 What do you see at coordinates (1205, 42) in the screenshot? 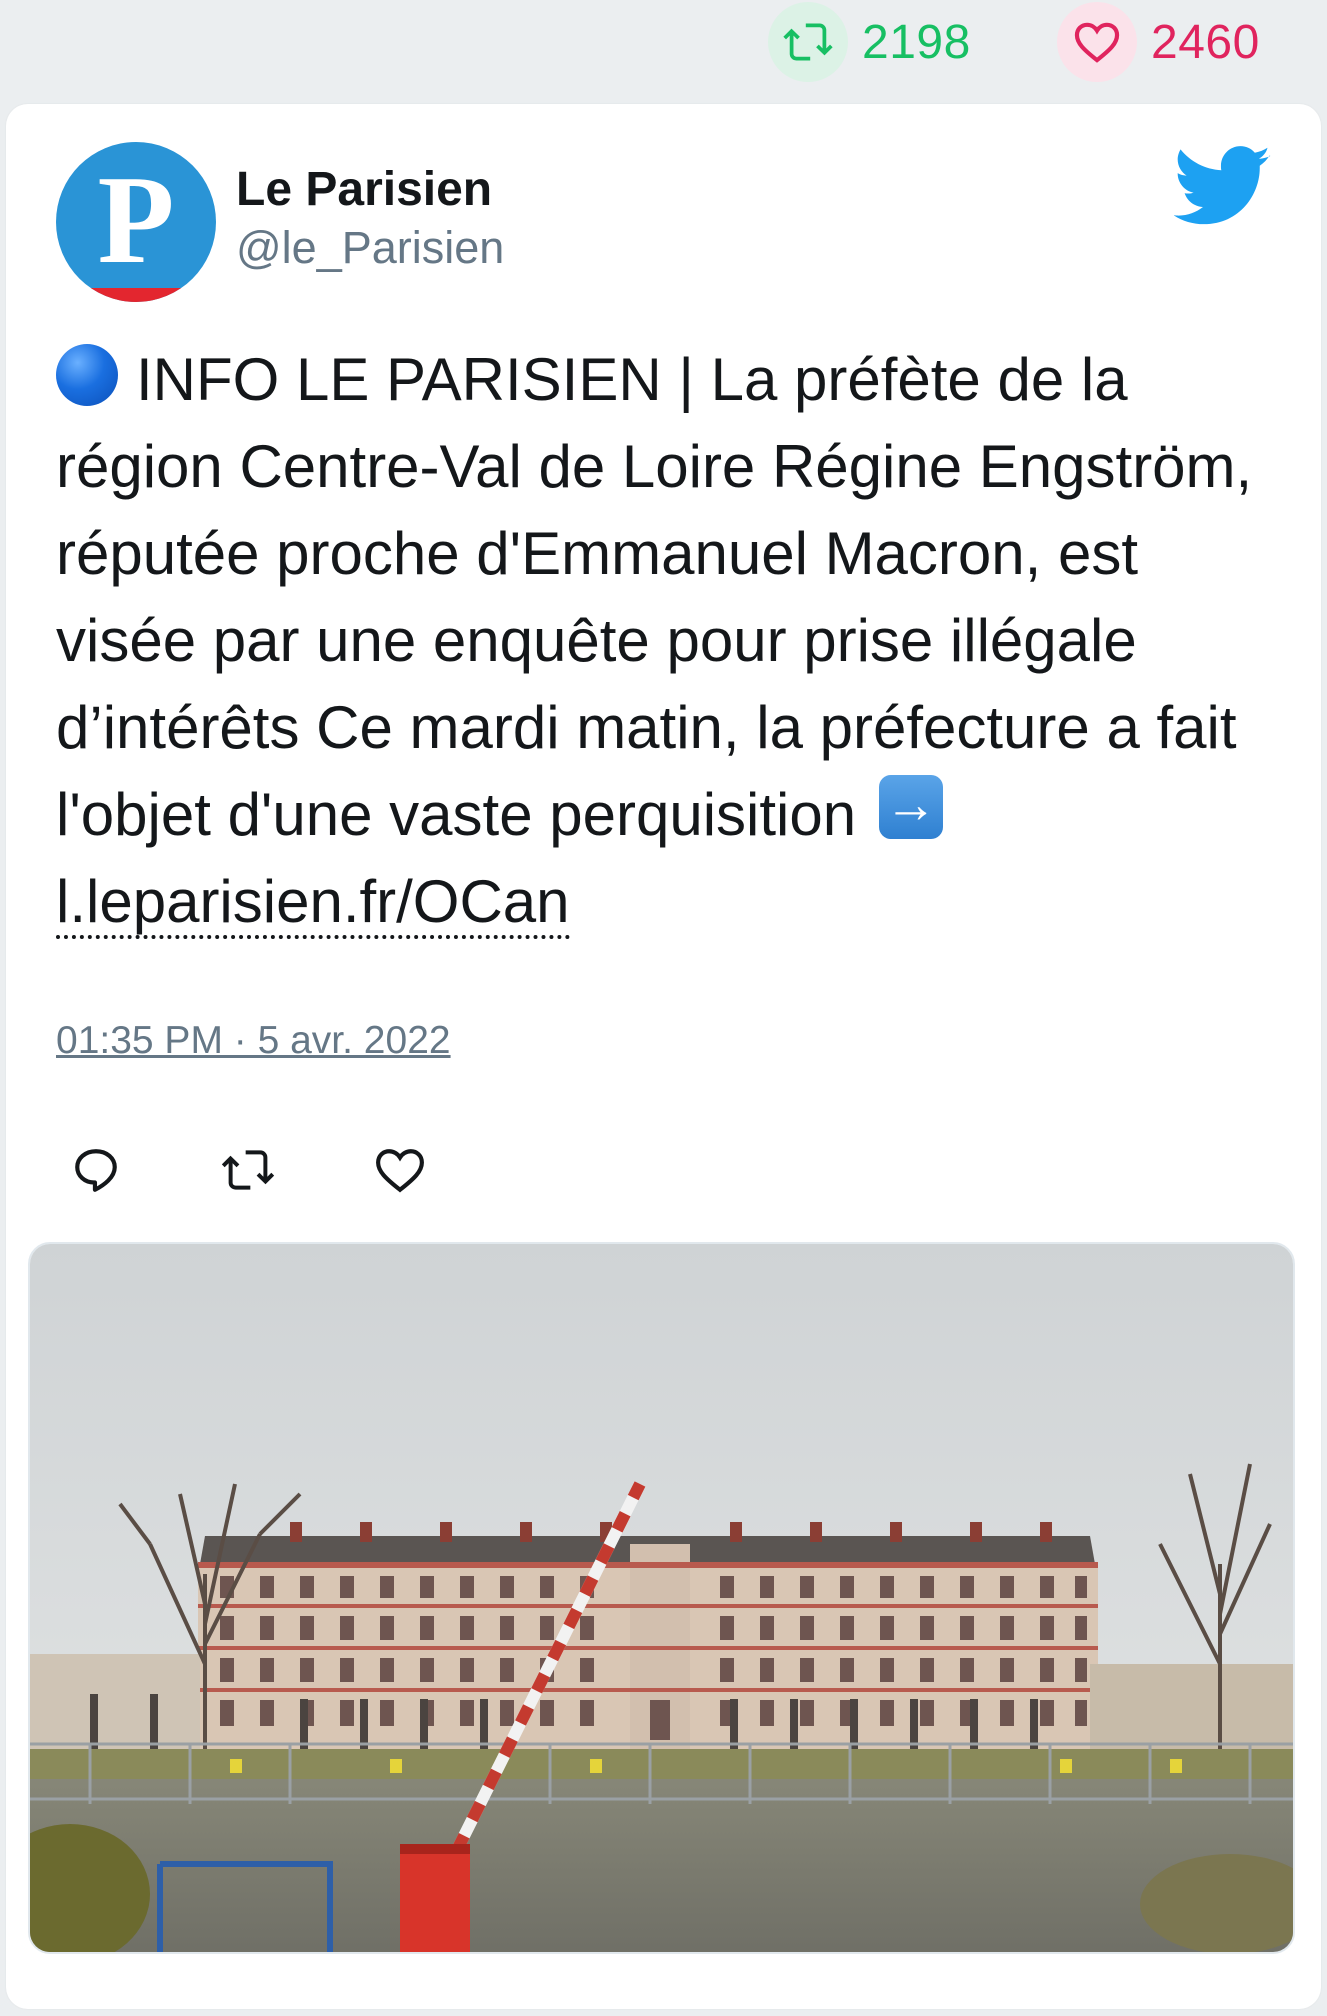
I see `like-count: 2460` at bounding box center [1205, 42].